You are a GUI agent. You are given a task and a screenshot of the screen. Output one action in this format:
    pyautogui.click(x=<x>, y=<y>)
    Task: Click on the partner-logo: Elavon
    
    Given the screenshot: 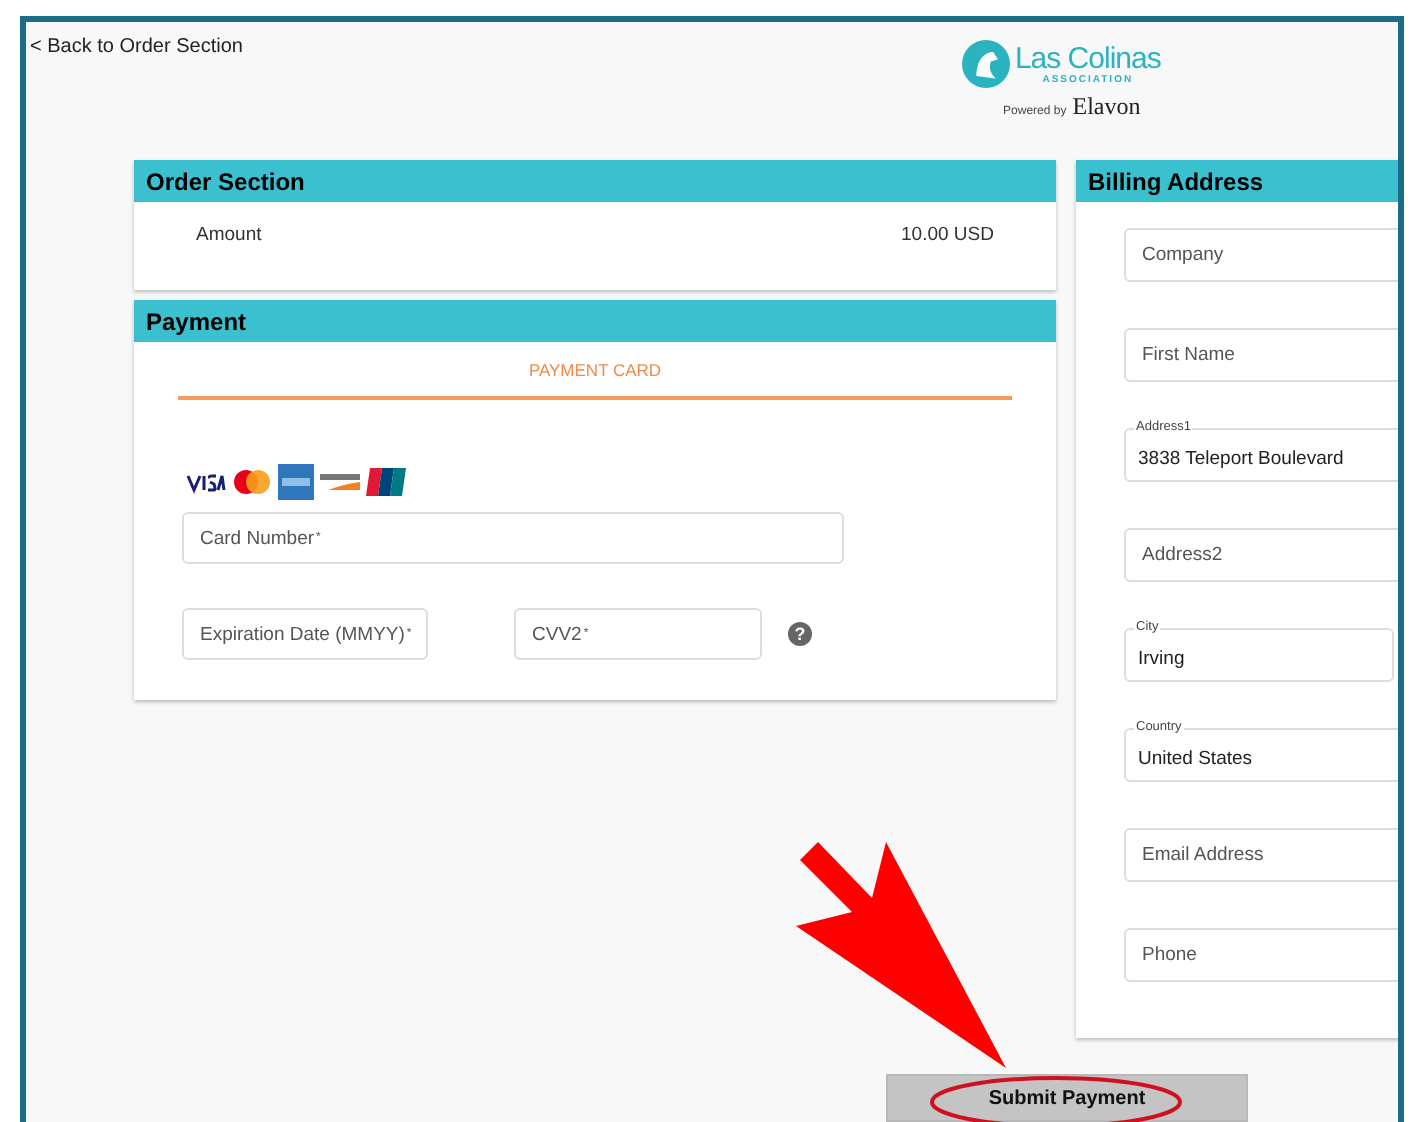 What is the action you would take?
    pyautogui.click(x=1106, y=107)
    